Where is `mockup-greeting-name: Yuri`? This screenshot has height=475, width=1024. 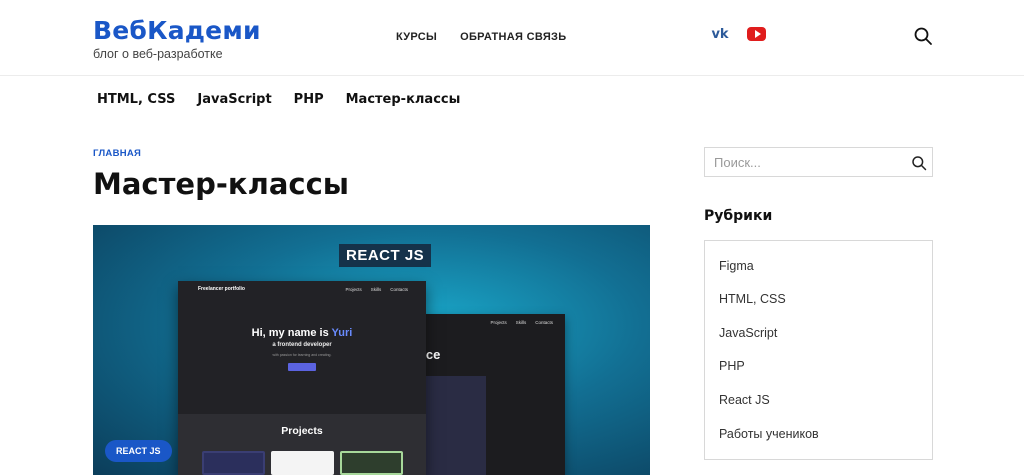 mockup-greeting-name: Yuri is located at coordinates (342, 333).